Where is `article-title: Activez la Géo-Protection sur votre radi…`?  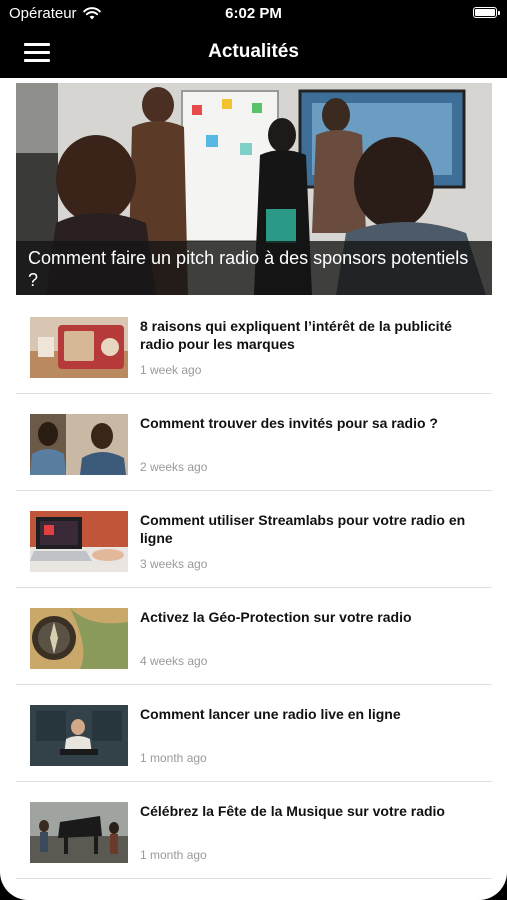 article-title: Activez la Géo-Protection sur votre radi… is located at coordinates (276, 617).